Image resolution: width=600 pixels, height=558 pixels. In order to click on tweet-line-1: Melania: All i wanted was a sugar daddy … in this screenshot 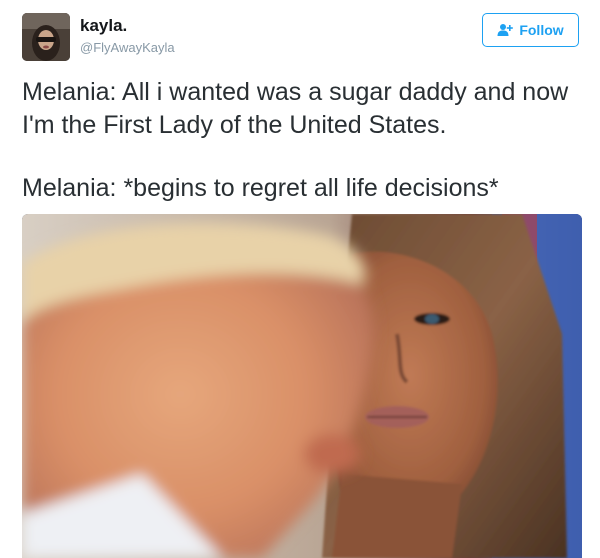, I will do `click(295, 108)`.